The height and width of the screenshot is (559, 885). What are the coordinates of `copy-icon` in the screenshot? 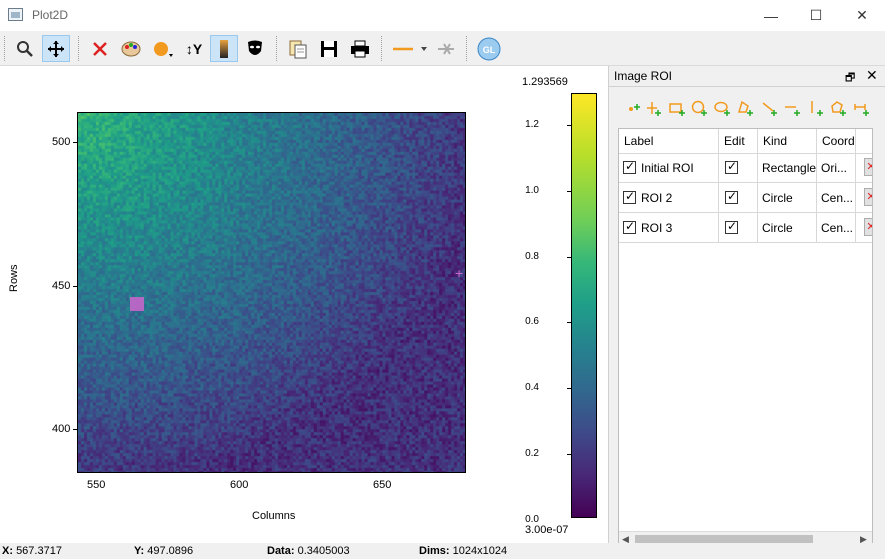 It's located at (298, 48).